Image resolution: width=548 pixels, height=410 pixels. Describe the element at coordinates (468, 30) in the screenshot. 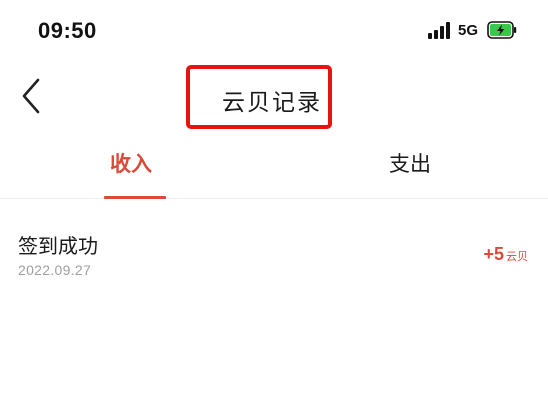

I see `network-type-label: 5G` at that location.